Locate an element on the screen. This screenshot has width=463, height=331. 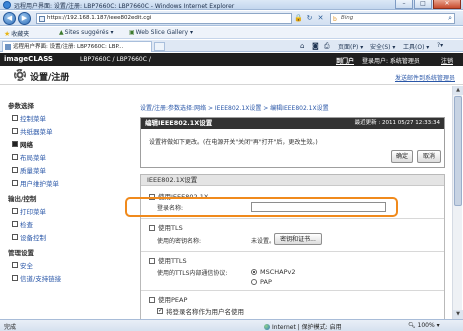
stop-icon: ✕ is located at coordinates (320, 18).